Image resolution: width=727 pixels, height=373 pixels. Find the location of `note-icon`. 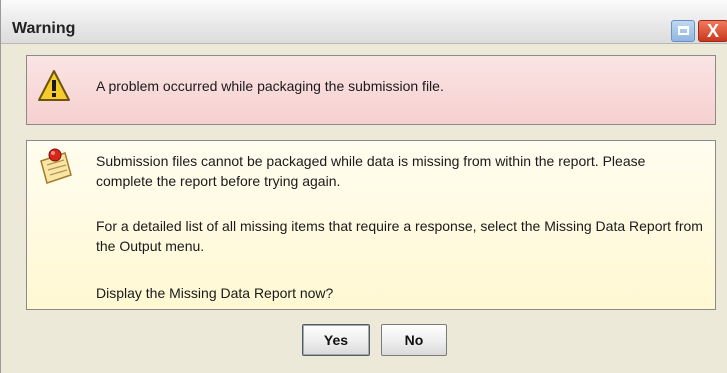

note-icon is located at coordinates (56, 166).